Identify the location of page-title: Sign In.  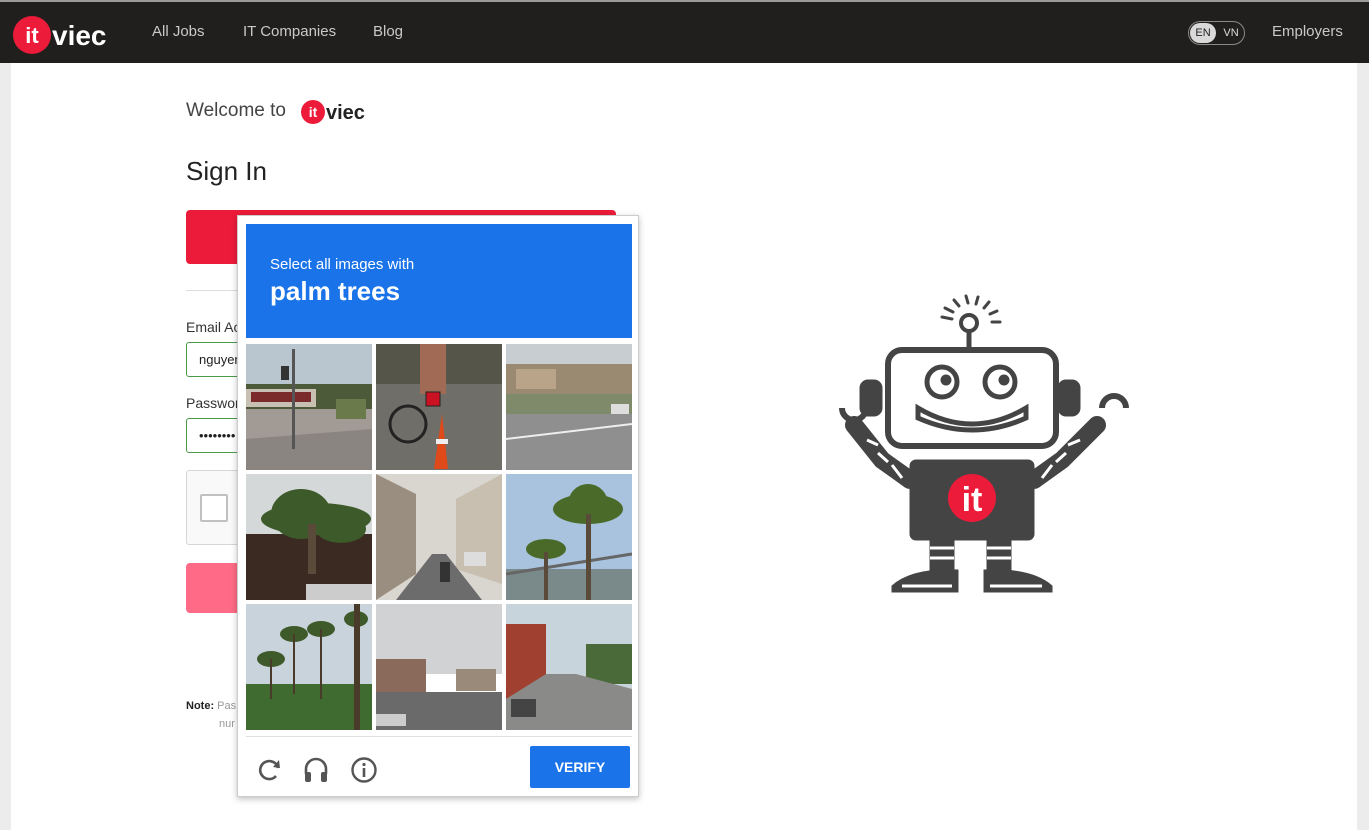
(226, 171).